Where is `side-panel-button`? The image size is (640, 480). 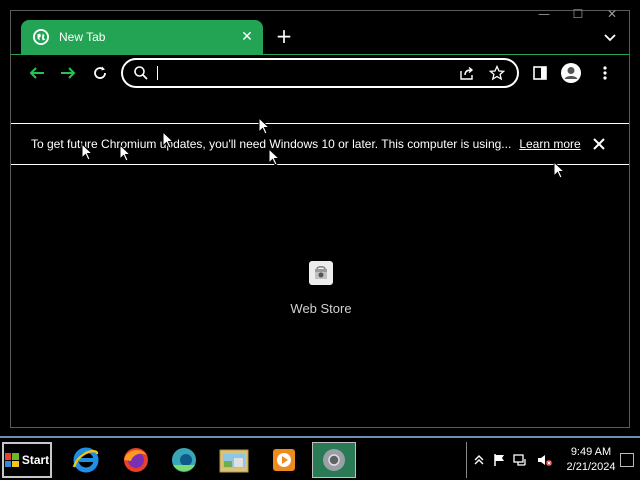 side-panel-button is located at coordinates (540, 73).